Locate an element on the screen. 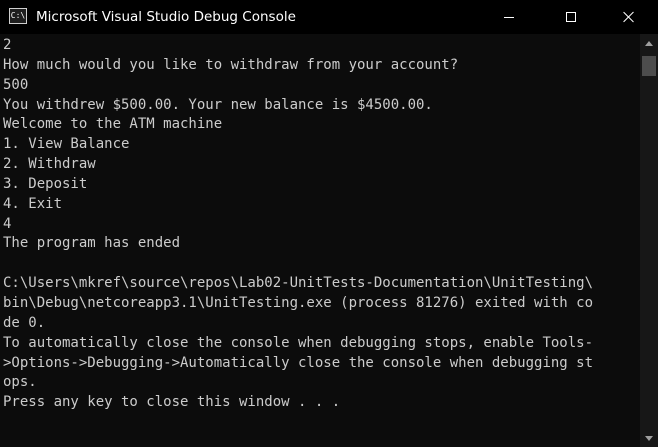 The width and height of the screenshot is (658, 447). console-line: 2 is located at coordinates (7, 45).